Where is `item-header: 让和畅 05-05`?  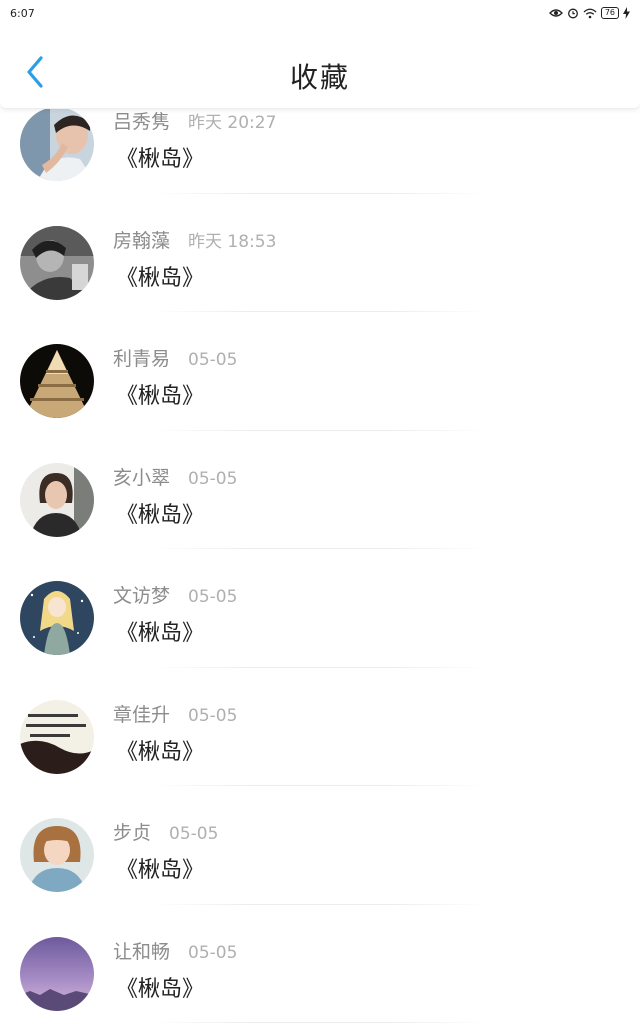 item-header: 让和畅 05-05 is located at coordinates (175, 950).